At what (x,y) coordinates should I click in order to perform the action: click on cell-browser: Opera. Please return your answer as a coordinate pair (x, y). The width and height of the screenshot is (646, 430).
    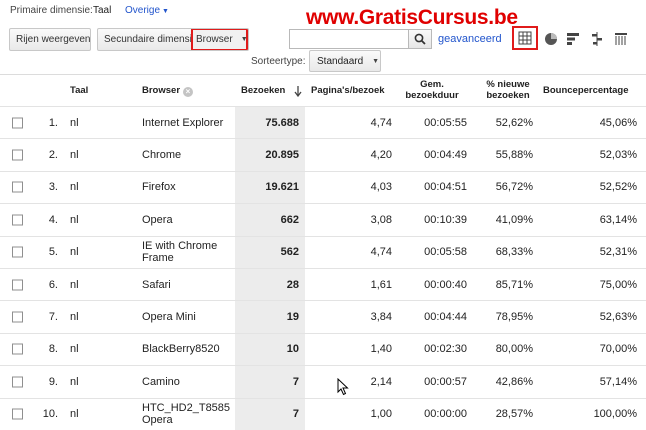
    Looking at the image, I should click on (189, 220).